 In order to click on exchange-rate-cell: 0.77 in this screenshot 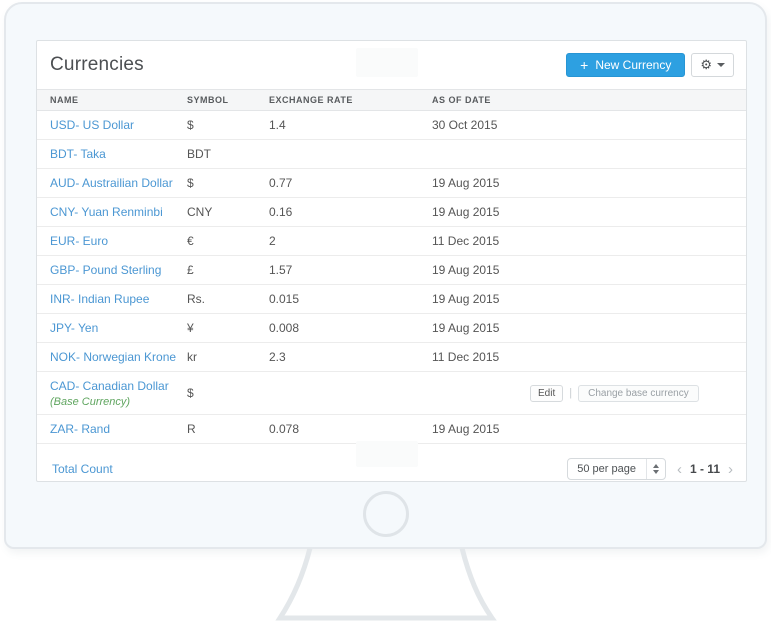, I will do `click(281, 183)`.